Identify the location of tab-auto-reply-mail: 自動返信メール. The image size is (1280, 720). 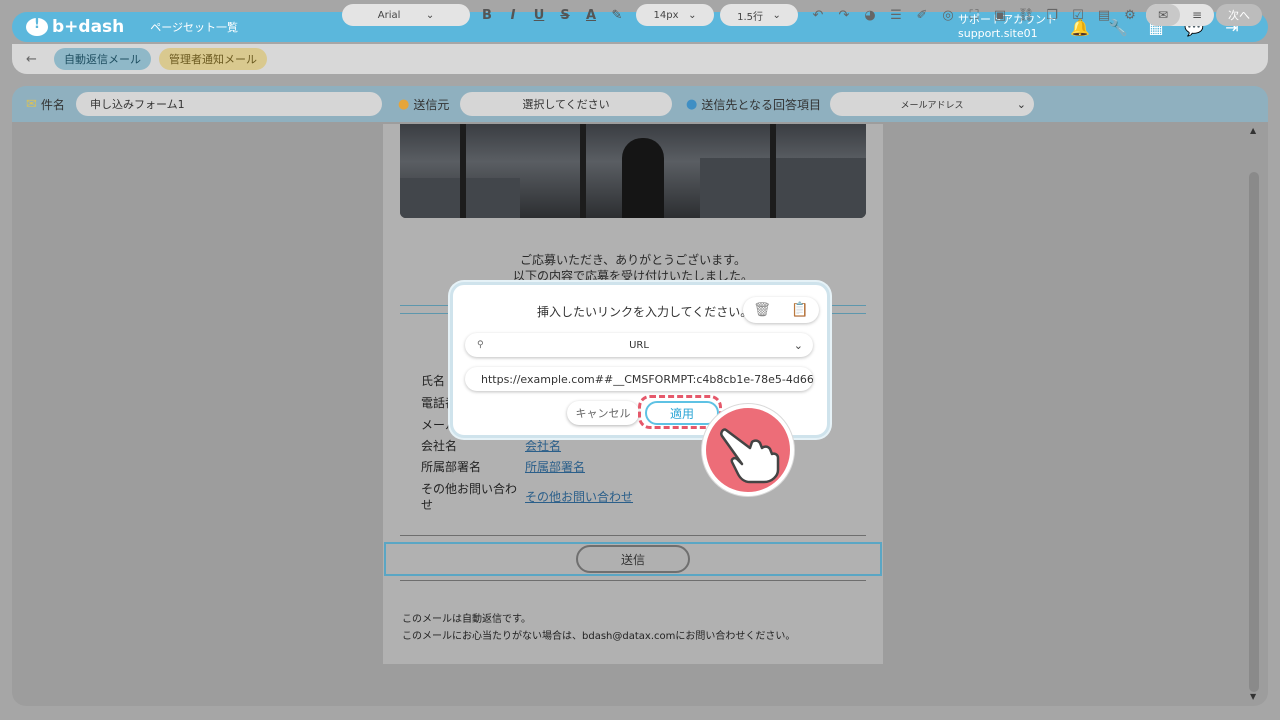
(102, 59).